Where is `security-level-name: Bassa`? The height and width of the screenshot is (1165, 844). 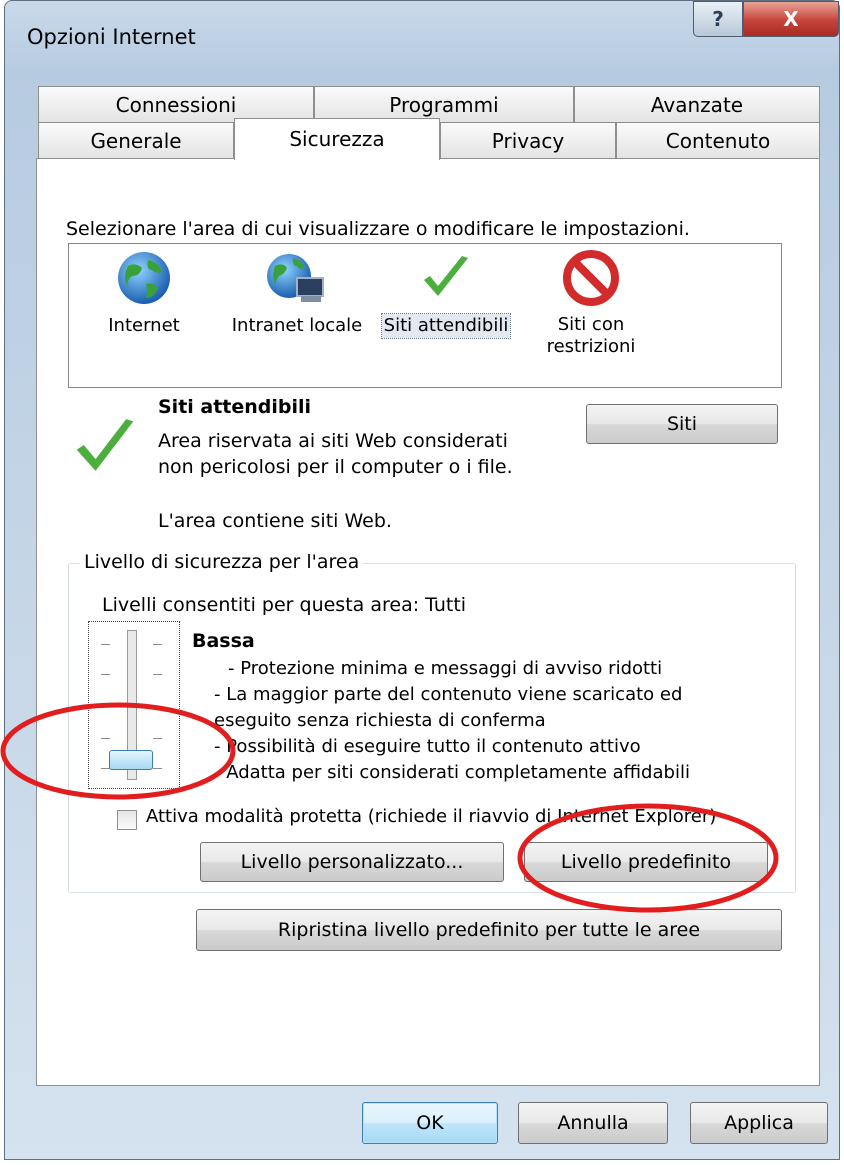
security-level-name: Bassa is located at coordinates (223, 641).